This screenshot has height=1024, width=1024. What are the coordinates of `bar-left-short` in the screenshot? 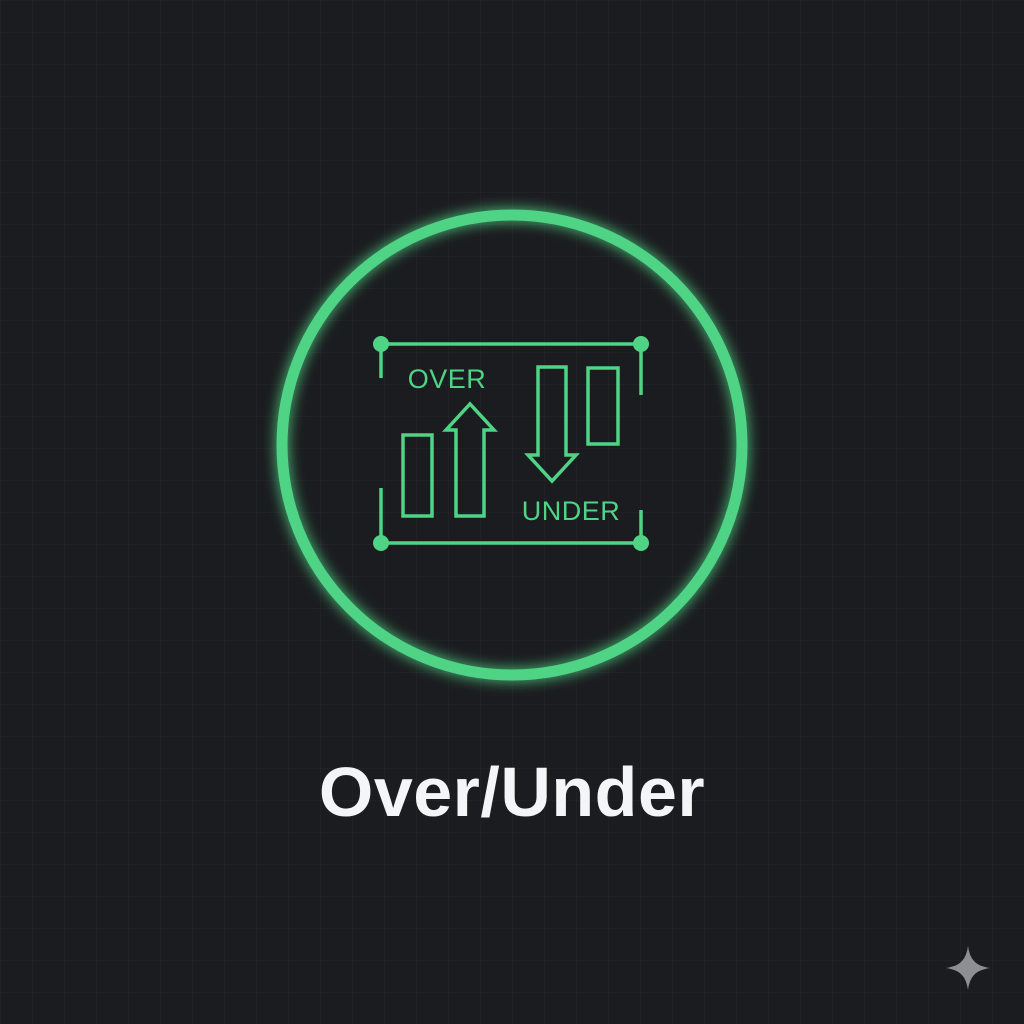 It's located at (417, 475).